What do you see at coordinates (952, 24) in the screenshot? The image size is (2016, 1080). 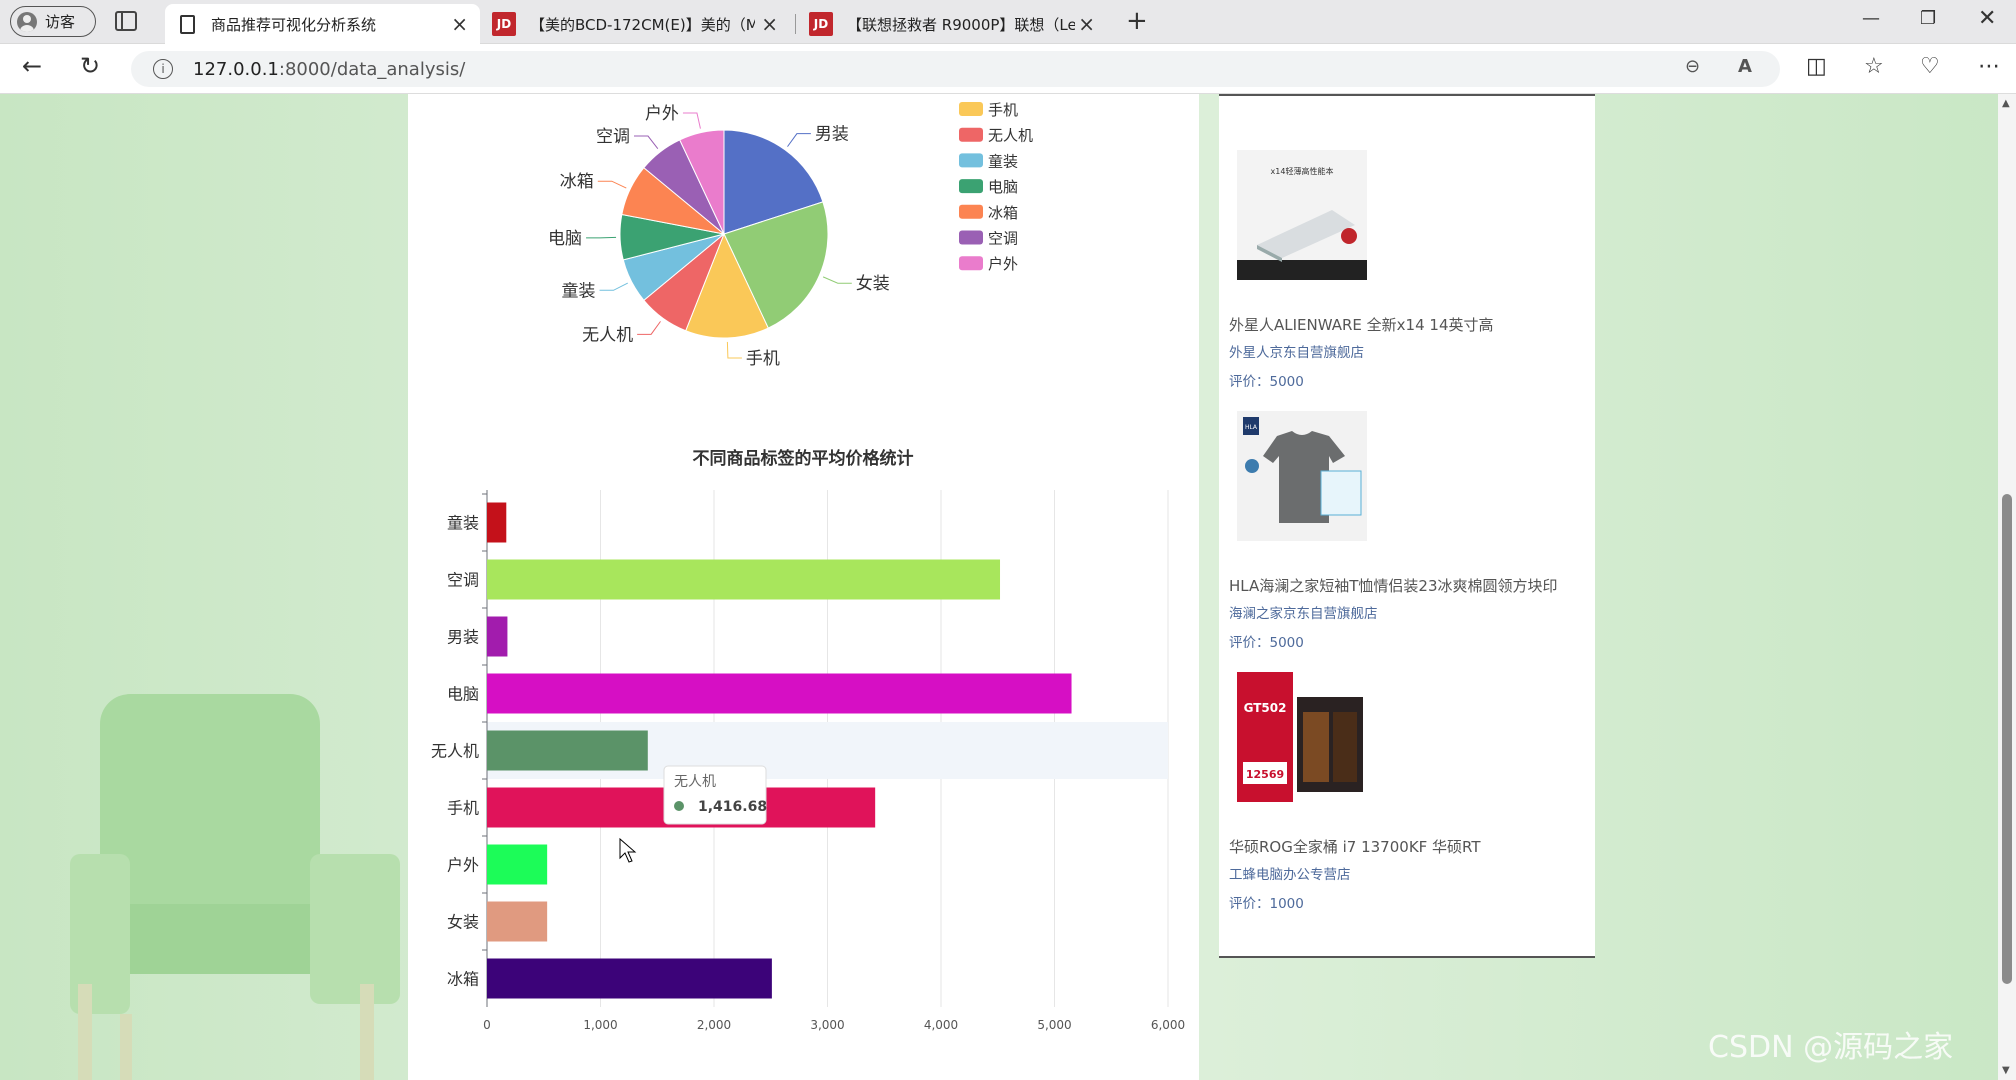 I see `tab-2: JD 【联想拯救者 R9000P】联想（Le ×` at bounding box center [952, 24].